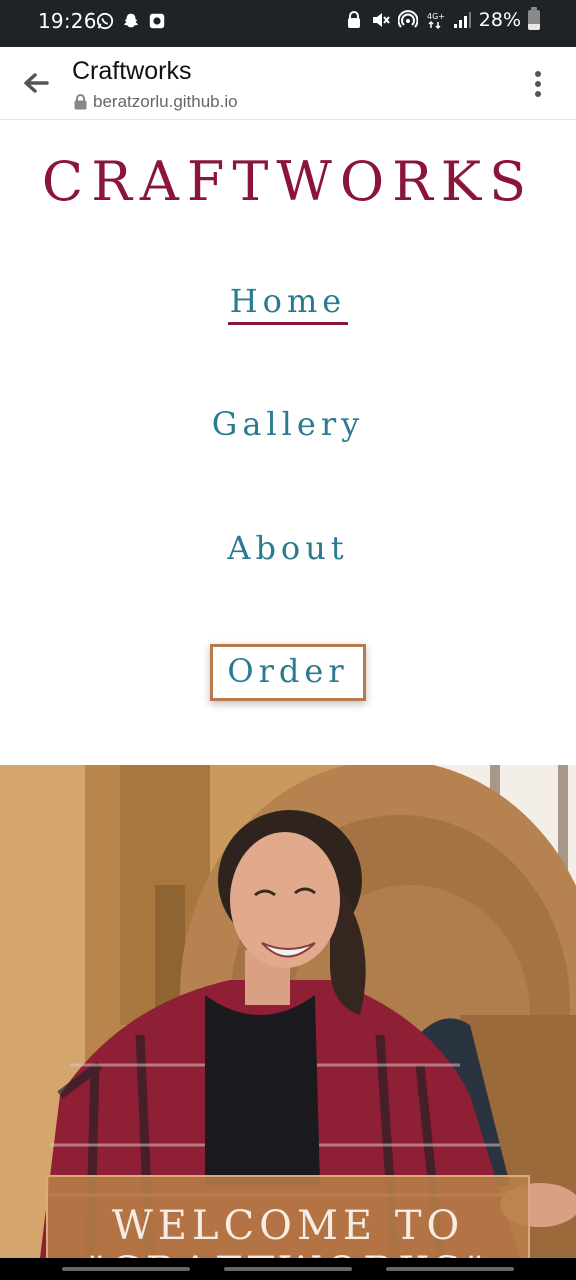 The width and height of the screenshot is (576, 1280). I want to click on nav-link-home: Home, so click(288, 303).